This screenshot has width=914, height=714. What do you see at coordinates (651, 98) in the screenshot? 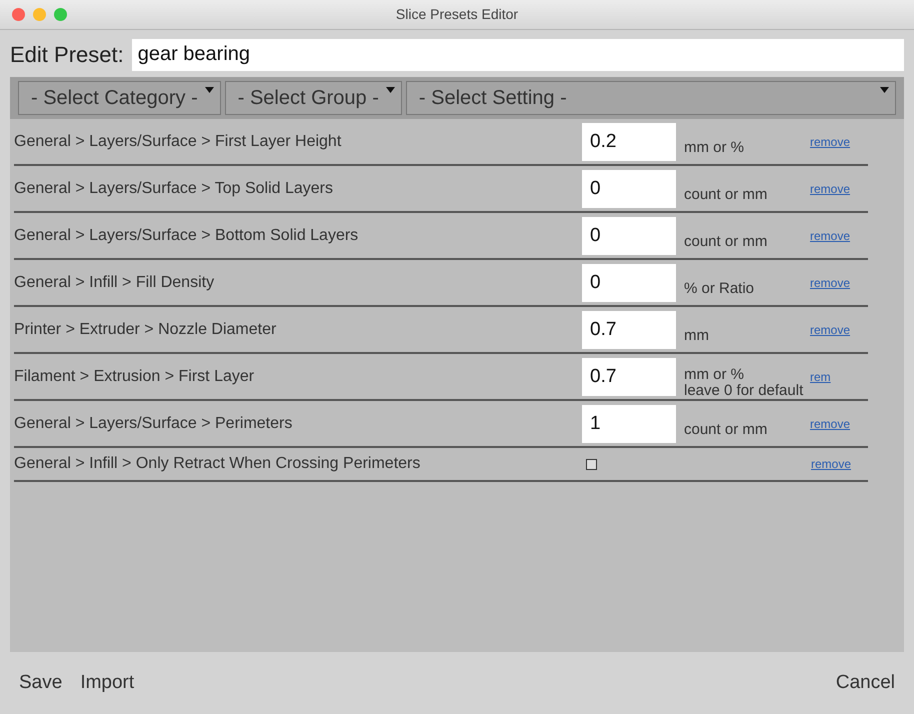
I see `select-dropdown: - Select Setting -` at bounding box center [651, 98].